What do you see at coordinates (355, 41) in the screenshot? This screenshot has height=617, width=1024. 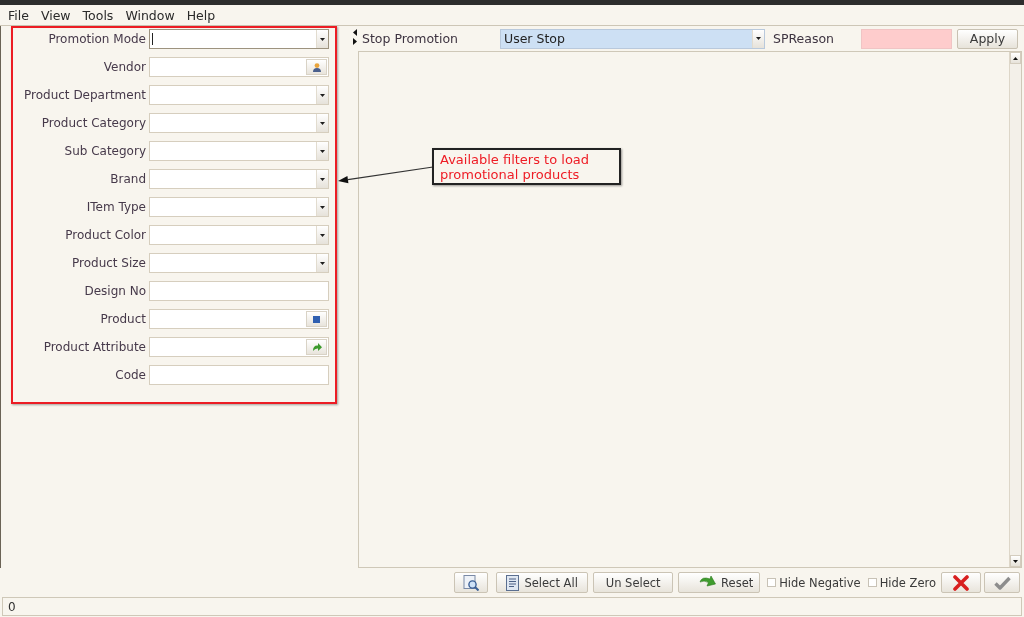 I see `expand-right-icon` at bounding box center [355, 41].